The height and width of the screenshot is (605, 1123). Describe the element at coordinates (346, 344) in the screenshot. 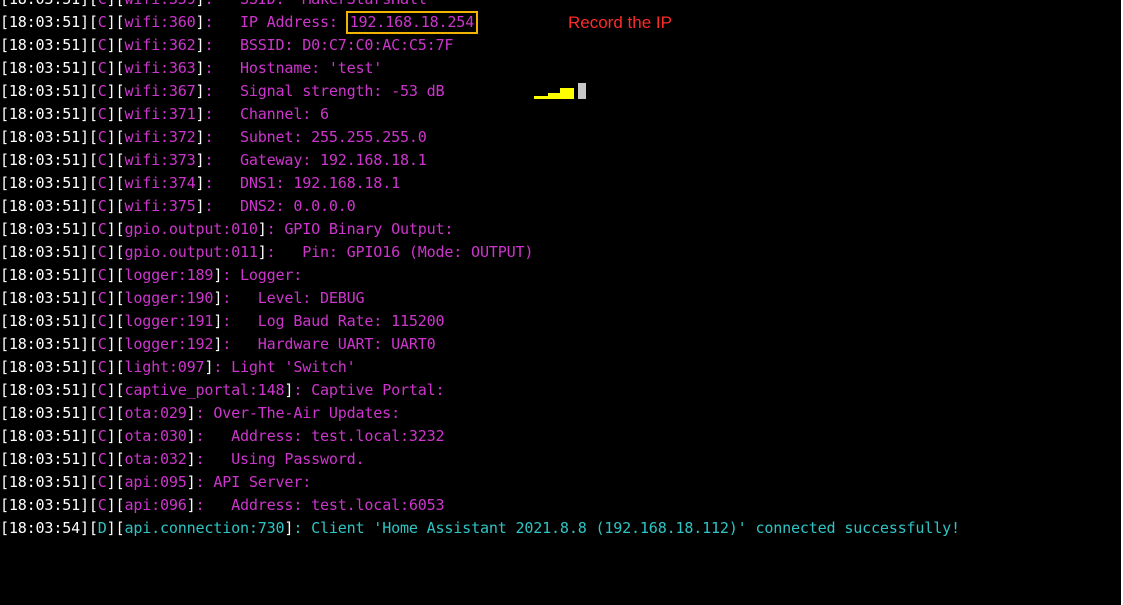

I see `log-message: Hardware UART: UART0` at that location.